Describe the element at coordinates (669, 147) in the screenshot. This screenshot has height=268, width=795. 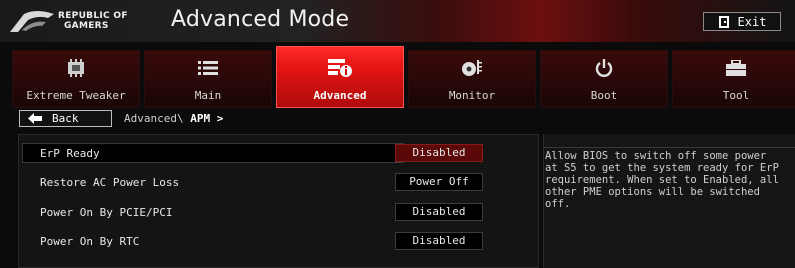
I see `help-divider` at that location.